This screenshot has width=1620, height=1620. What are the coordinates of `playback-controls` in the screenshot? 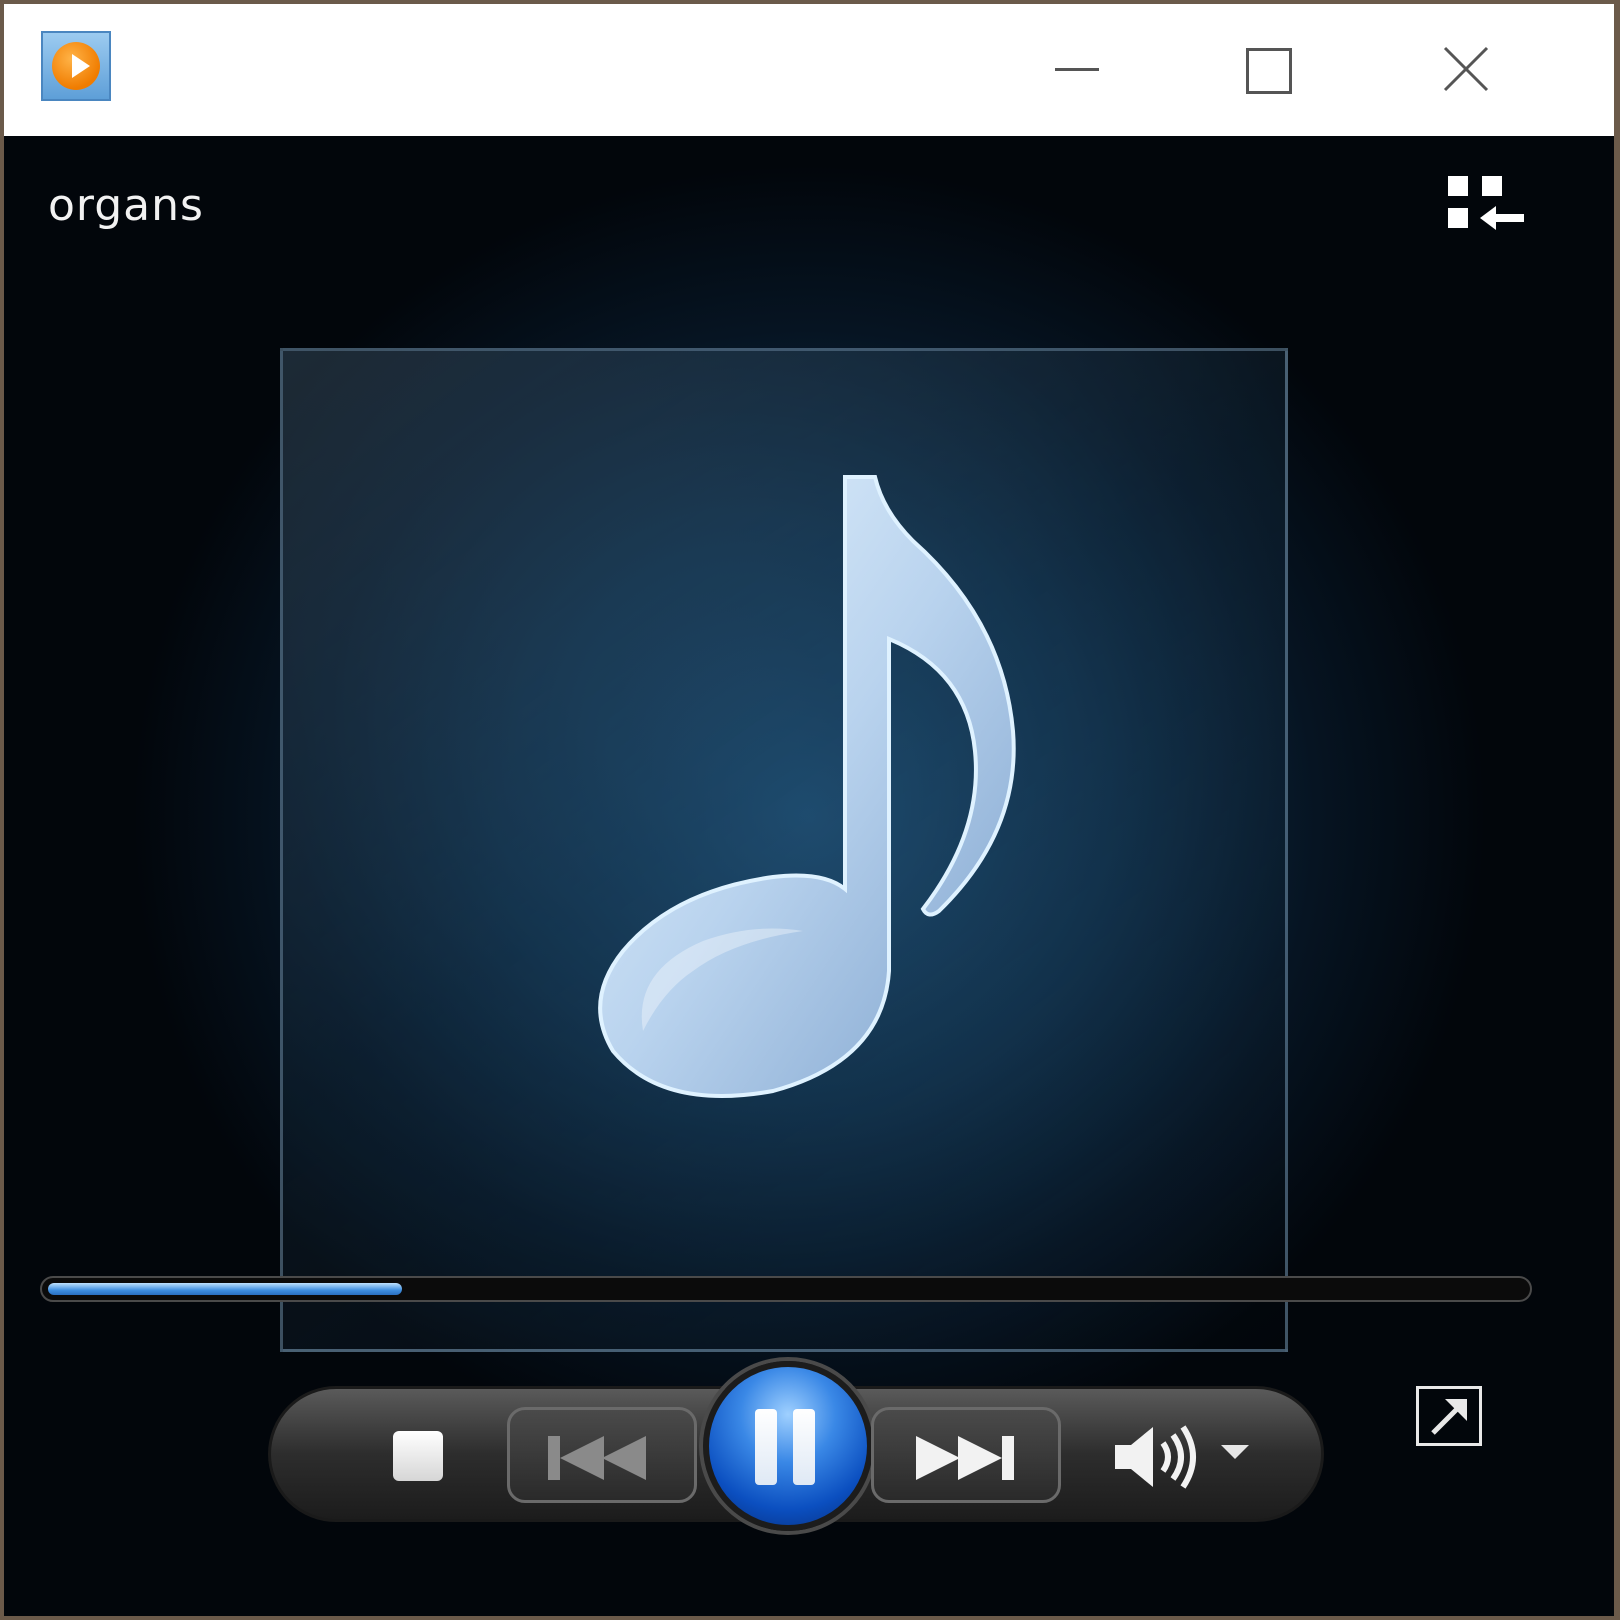 It's located at (796, 1446).